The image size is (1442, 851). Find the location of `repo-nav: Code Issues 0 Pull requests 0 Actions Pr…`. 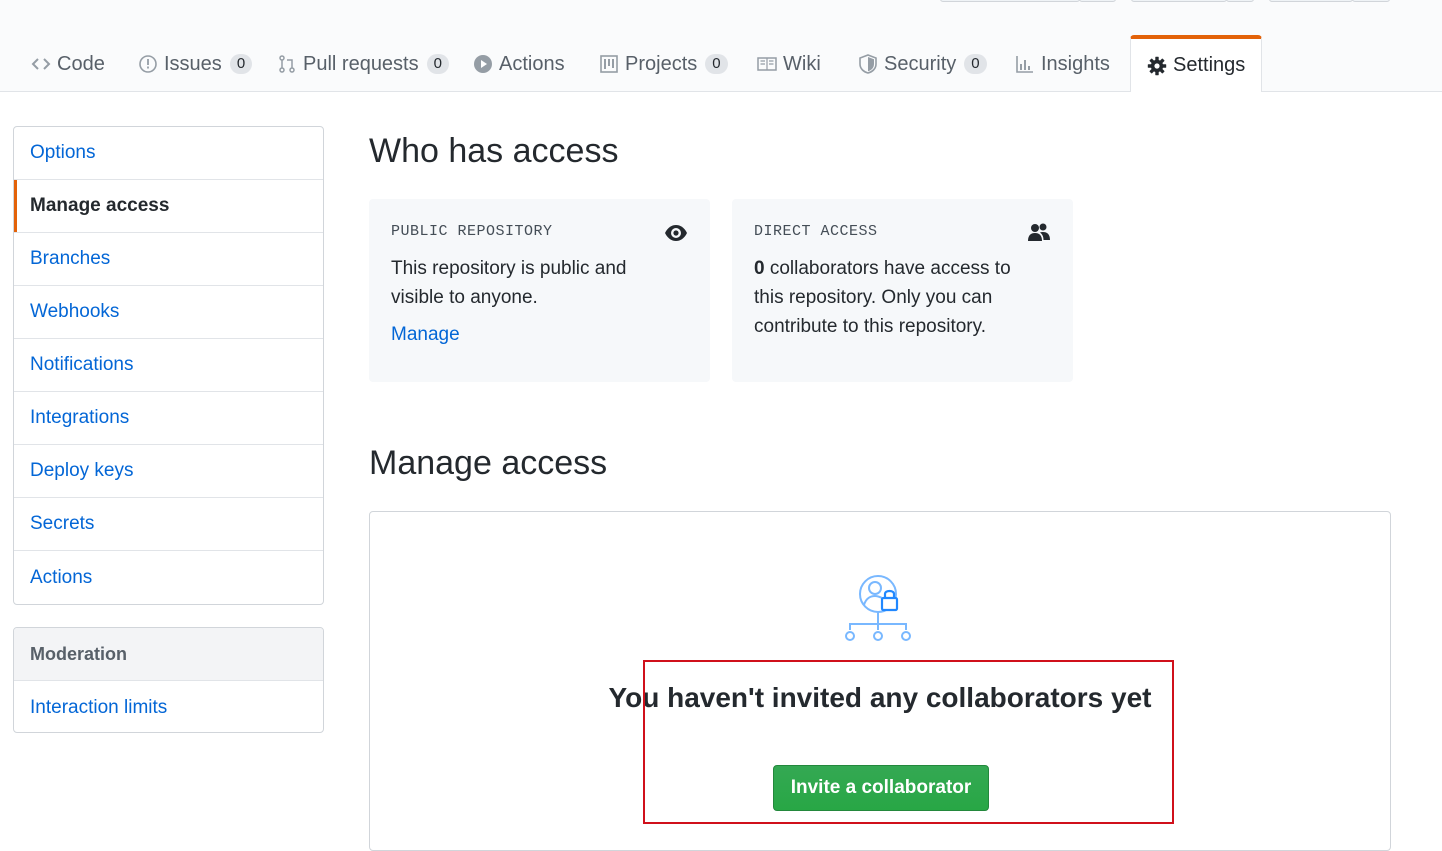

repo-nav: Code Issues 0 Pull requests 0 Actions Pr… is located at coordinates (721, 63).